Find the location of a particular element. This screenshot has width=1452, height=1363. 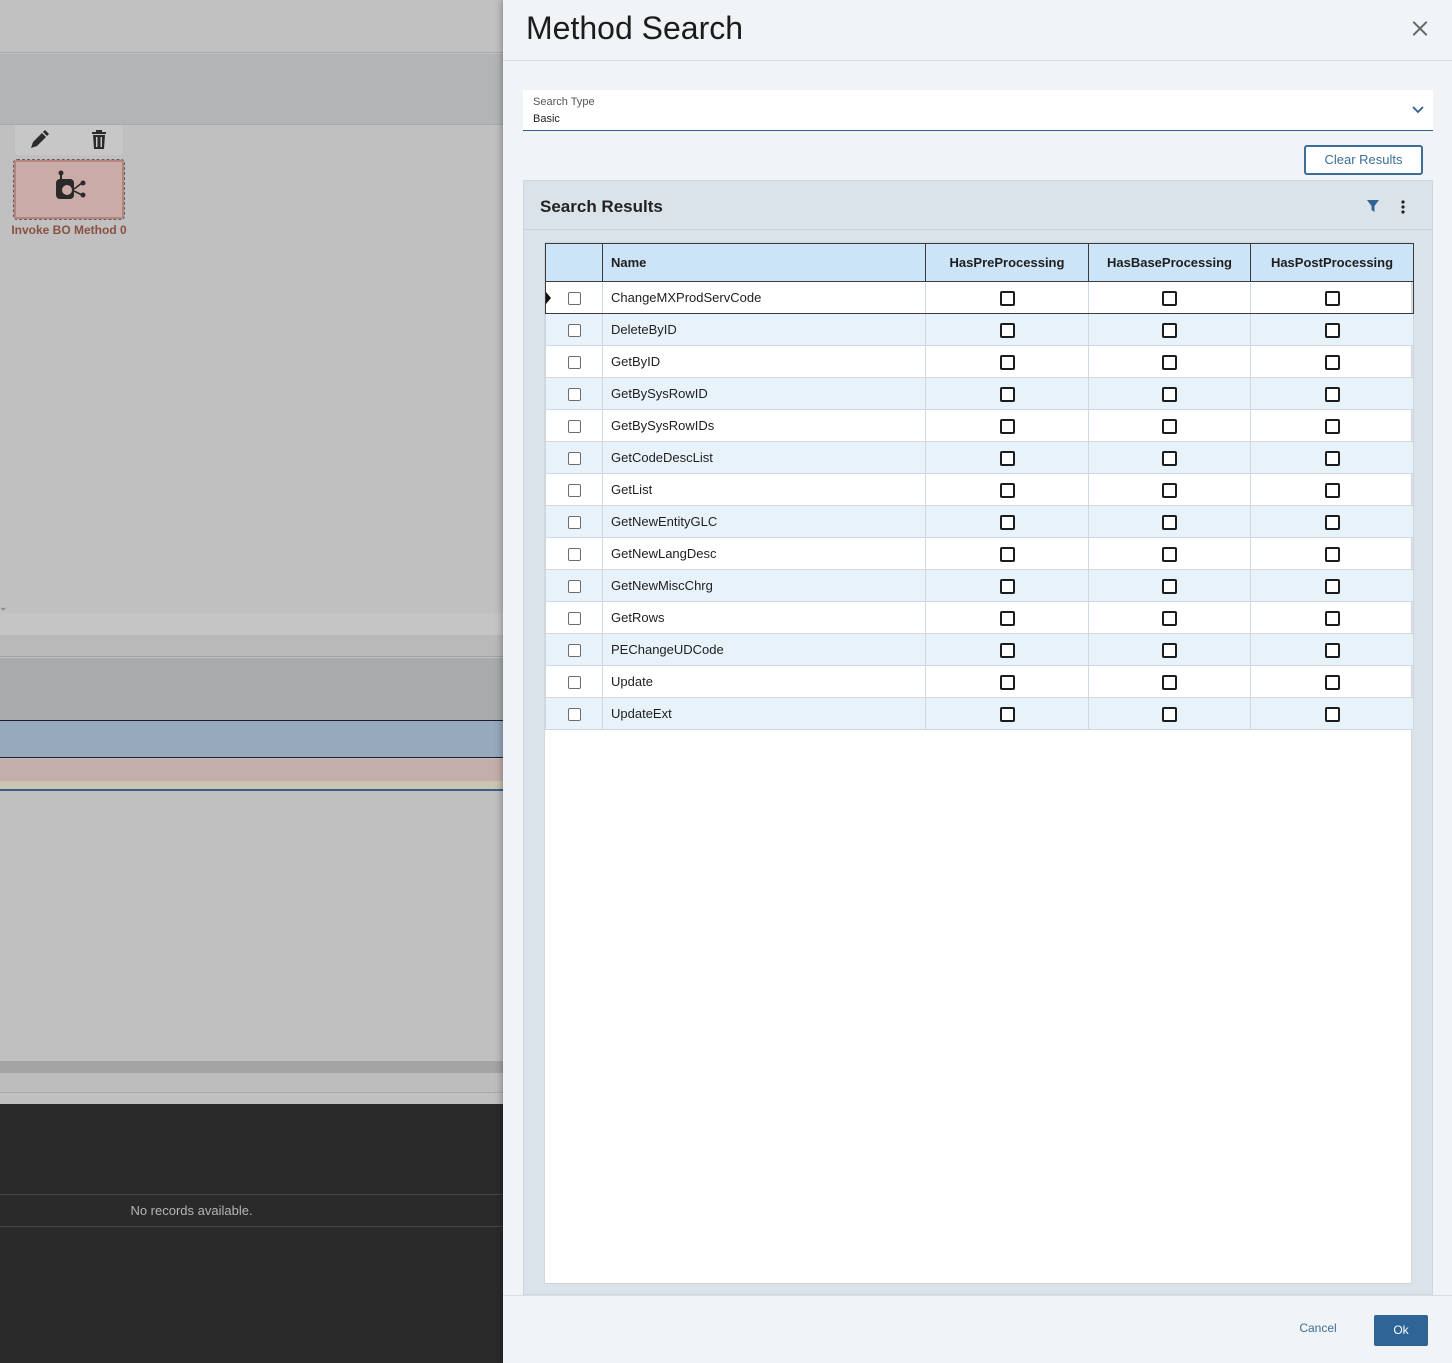

table-row: GetCodeDescList is located at coordinates (979, 457).